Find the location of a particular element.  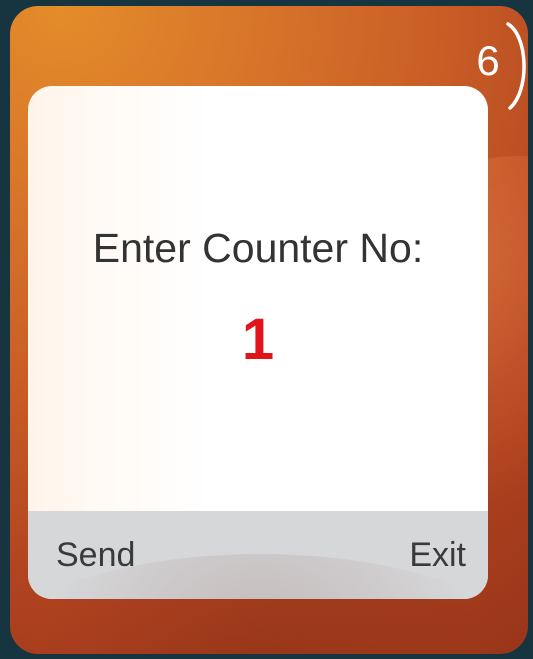

counter-number-field: 1 is located at coordinates (258, 340).